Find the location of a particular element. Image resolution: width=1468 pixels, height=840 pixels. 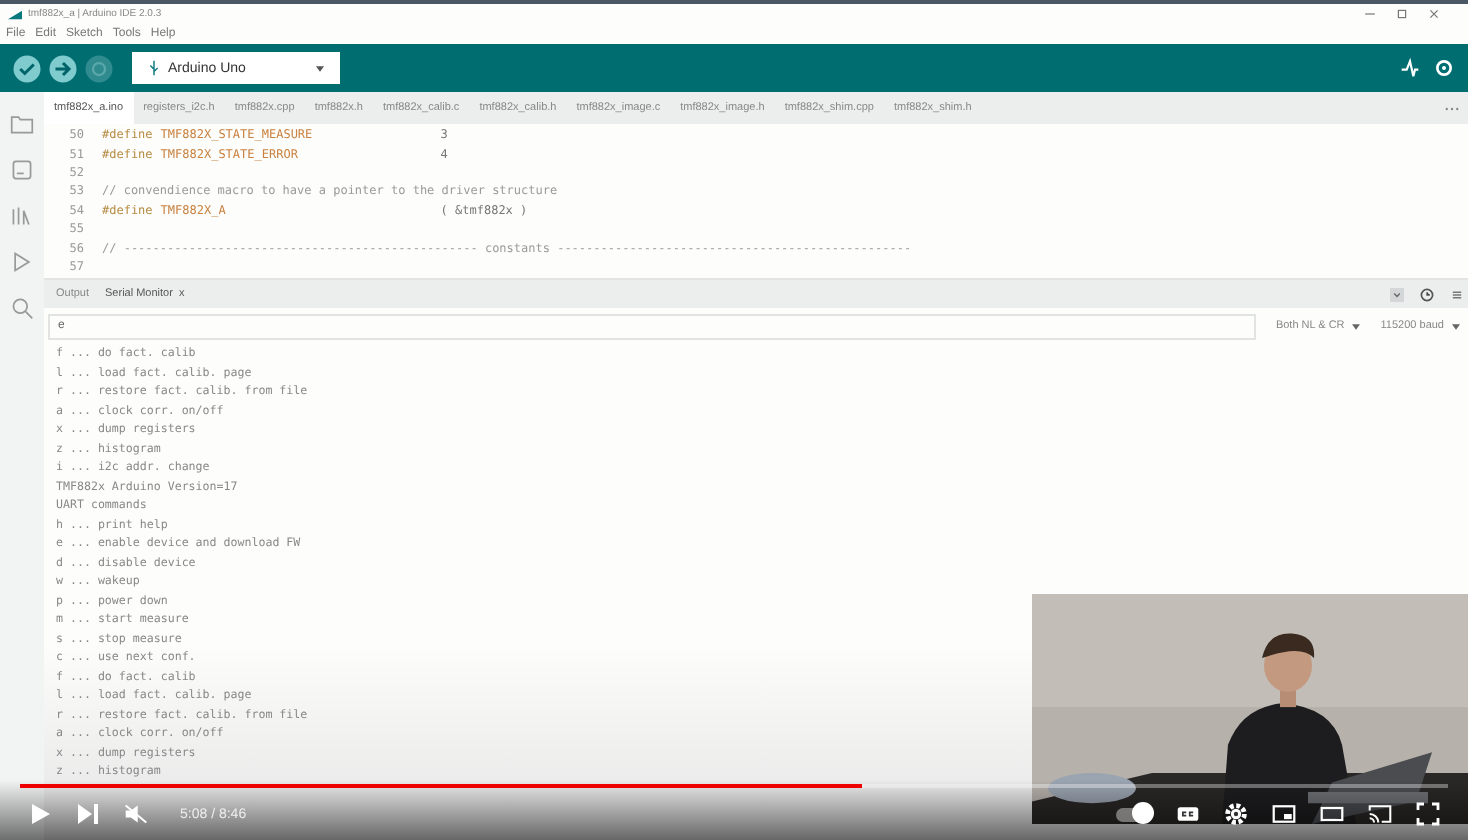

settings-icon is located at coordinates (1236, 814).